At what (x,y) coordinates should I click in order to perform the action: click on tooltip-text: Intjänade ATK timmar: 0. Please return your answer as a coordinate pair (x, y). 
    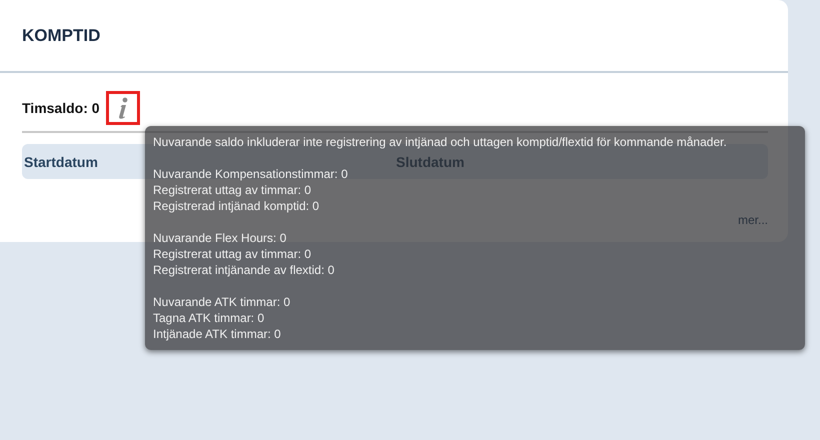
    Looking at the image, I should click on (217, 334).